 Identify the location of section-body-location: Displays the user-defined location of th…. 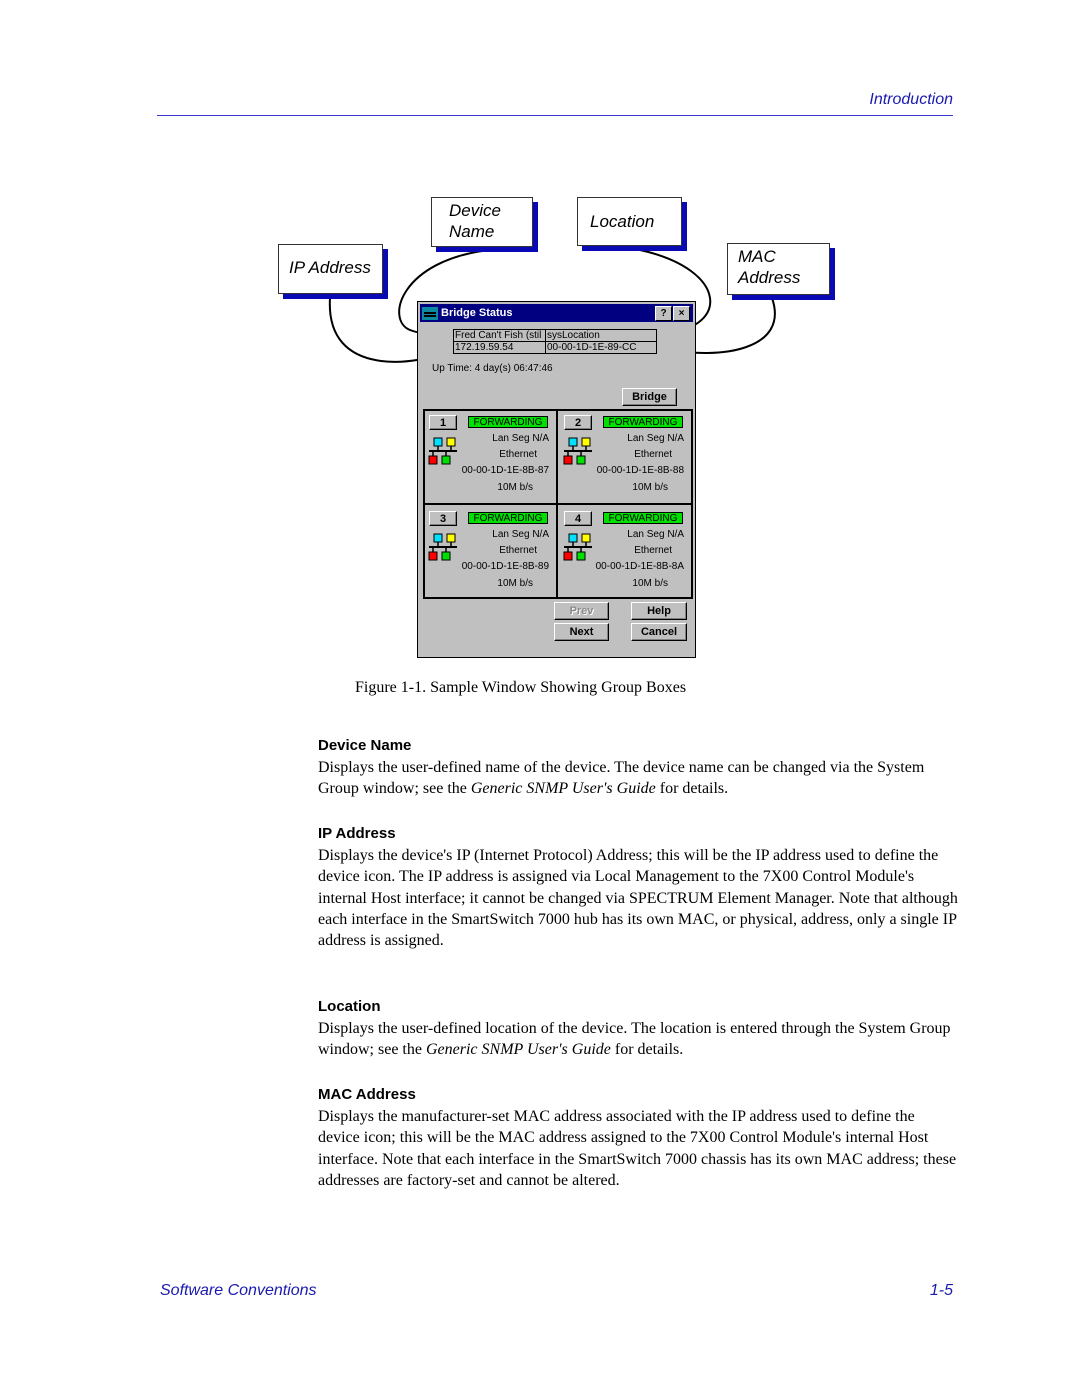
(638, 1039).